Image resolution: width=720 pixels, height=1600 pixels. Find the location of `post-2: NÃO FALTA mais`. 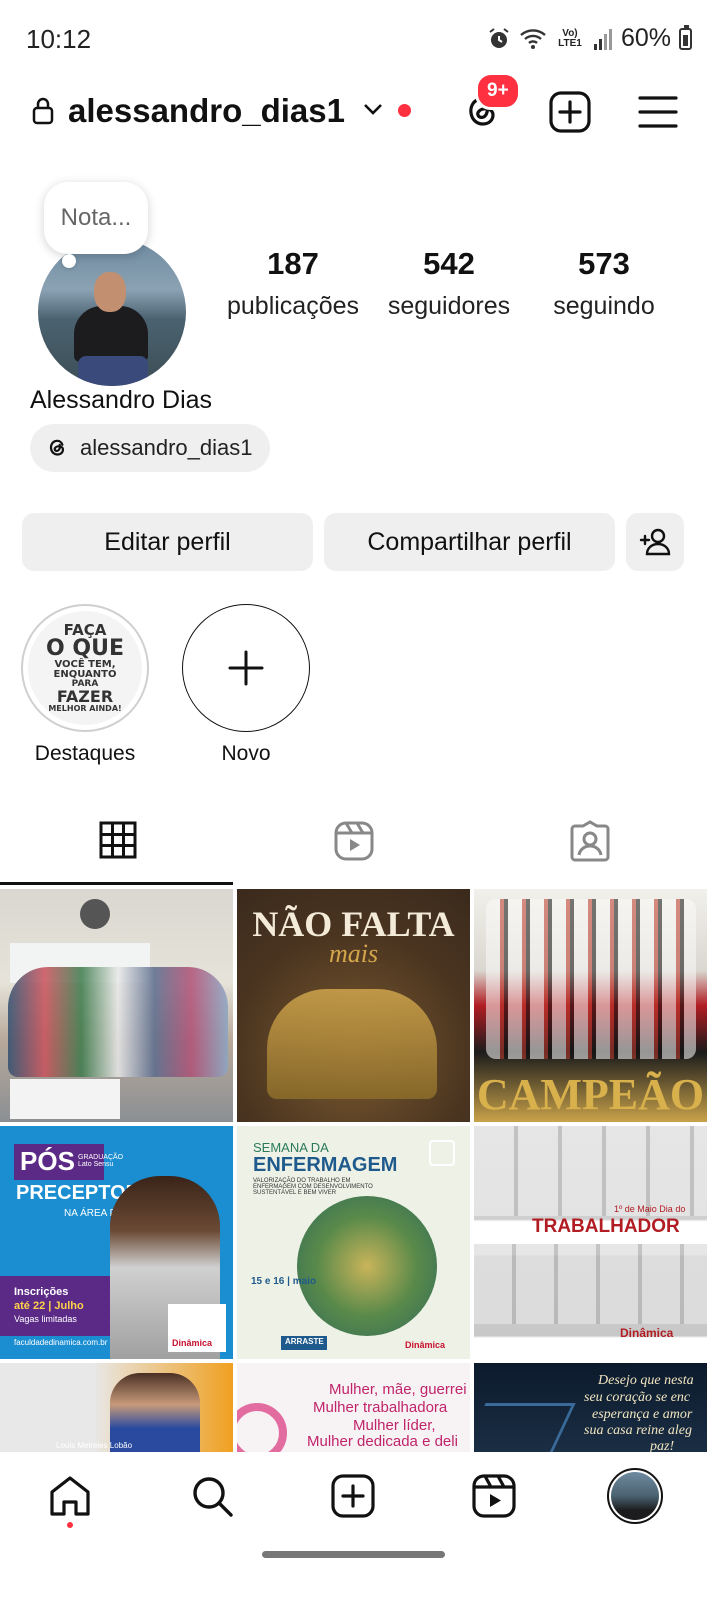

post-2: NÃO FALTA mais is located at coordinates (353, 1005).